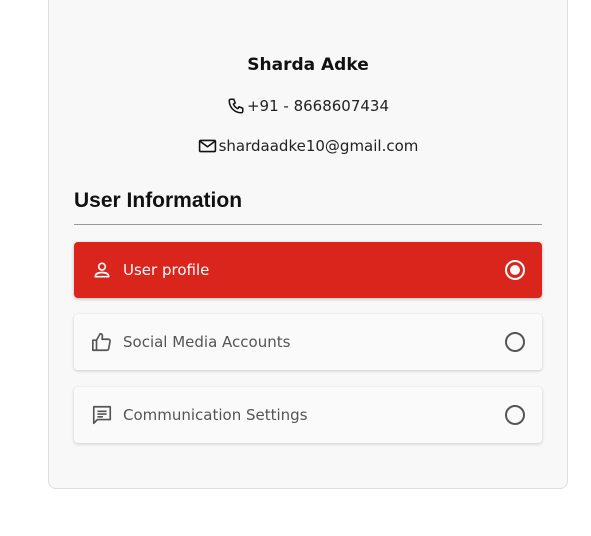 The width and height of the screenshot is (591, 536). Describe the element at coordinates (102, 342) in the screenshot. I see `thumbs-up-icon` at that location.